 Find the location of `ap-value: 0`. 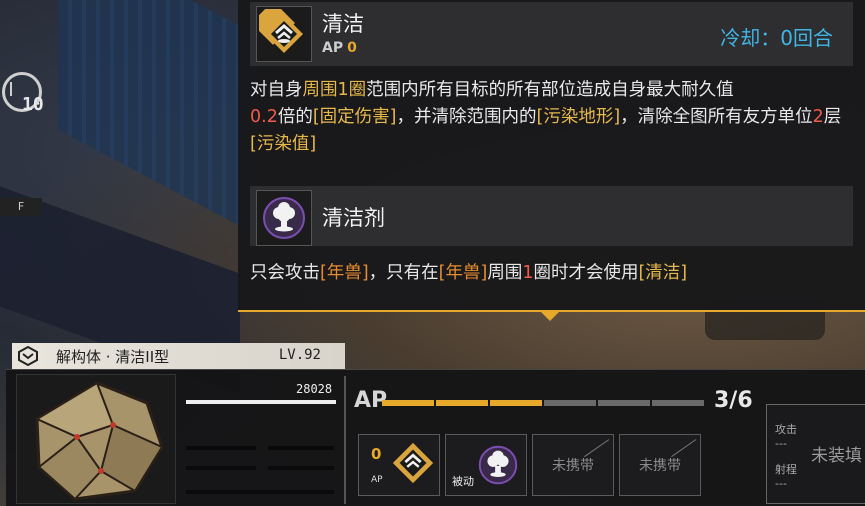

ap-value: 0 is located at coordinates (352, 48).